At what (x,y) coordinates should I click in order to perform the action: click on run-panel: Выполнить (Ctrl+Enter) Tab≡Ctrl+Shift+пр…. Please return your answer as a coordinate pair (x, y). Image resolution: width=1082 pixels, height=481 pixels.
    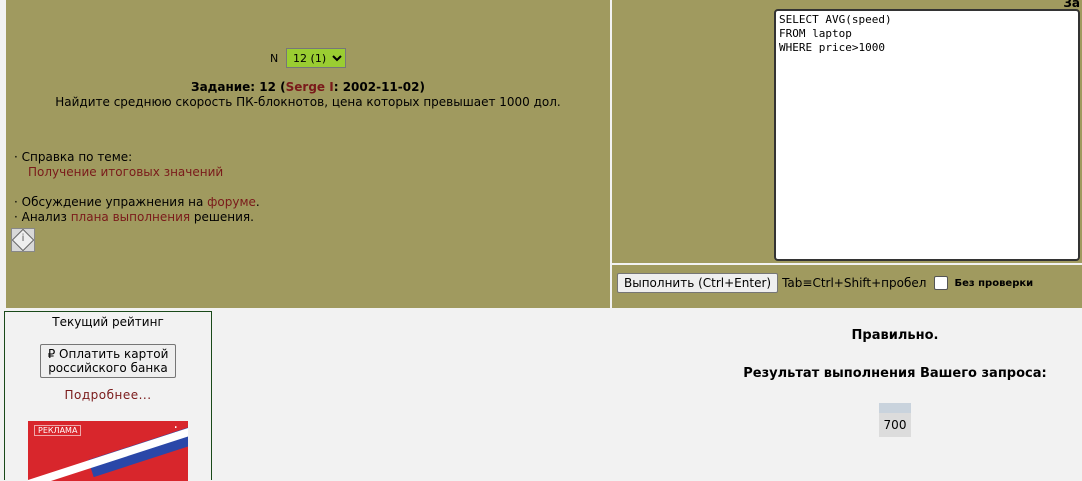
    Looking at the image, I should click on (847, 286).